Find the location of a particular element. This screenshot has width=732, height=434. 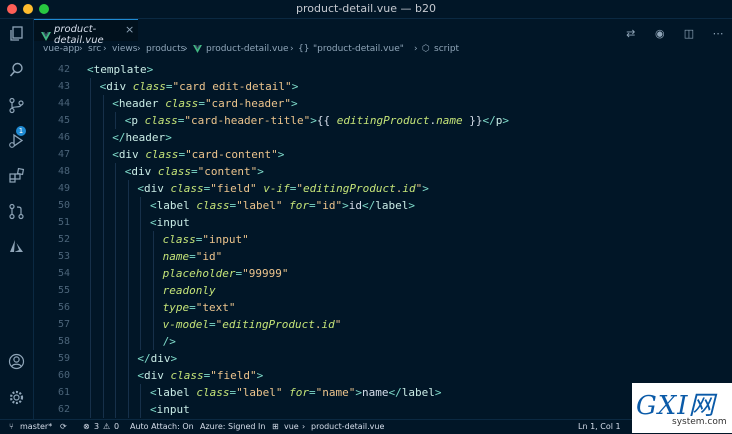

code-token: id is located at coordinates (409, 188).